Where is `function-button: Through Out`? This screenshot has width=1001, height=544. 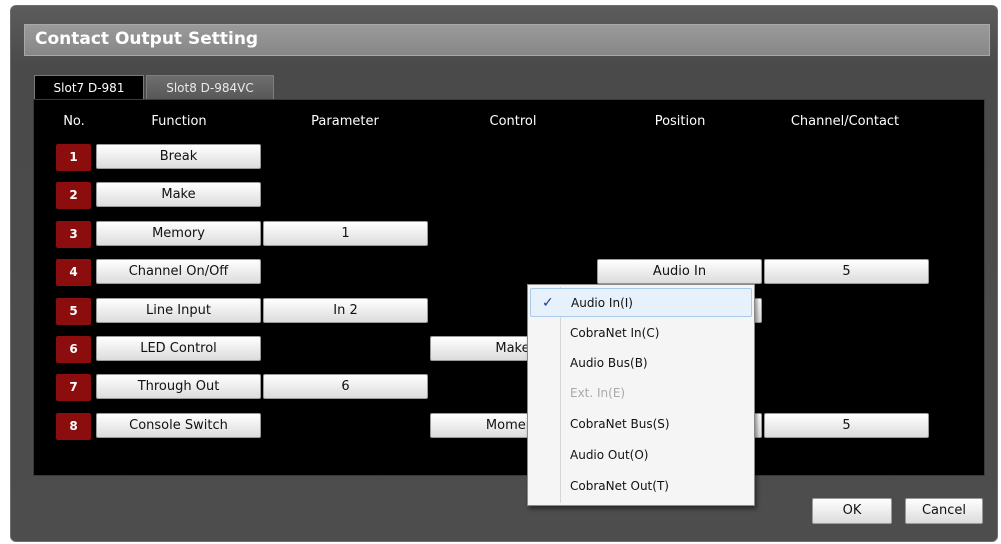 function-button: Through Out is located at coordinates (178, 386).